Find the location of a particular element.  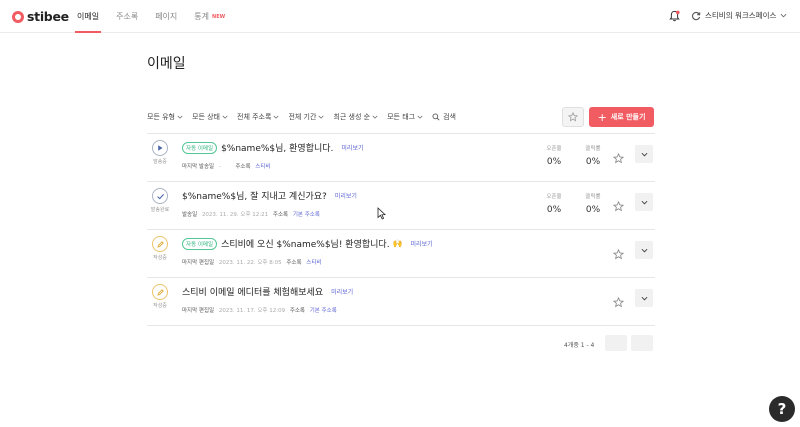

next-page-button is located at coordinates (642, 343).